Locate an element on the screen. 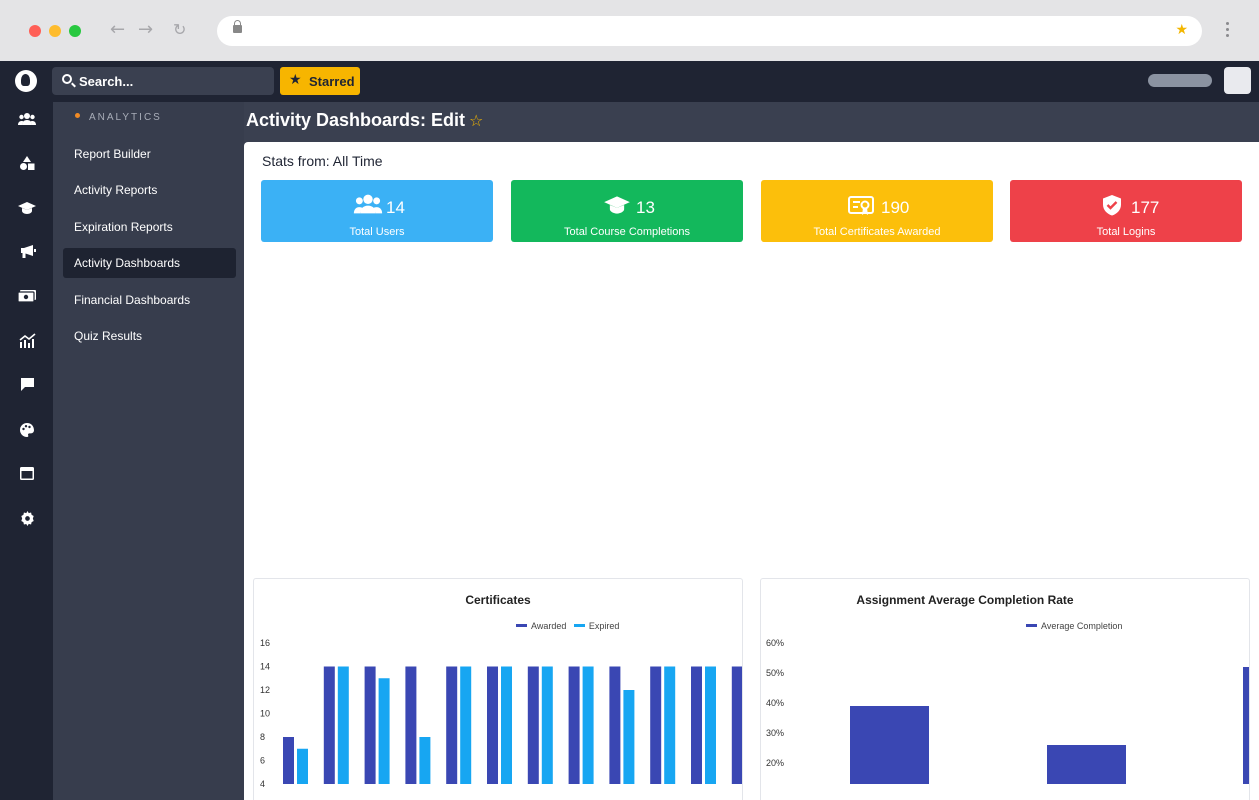  shapes-icon is located at coordinates (27, 165).